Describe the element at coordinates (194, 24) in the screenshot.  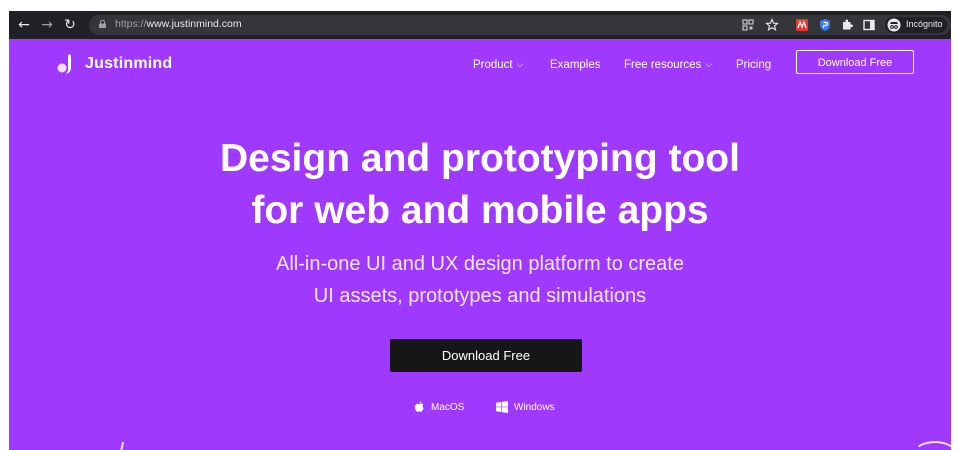
I see `url-host: www.justinmind.com` at that location.